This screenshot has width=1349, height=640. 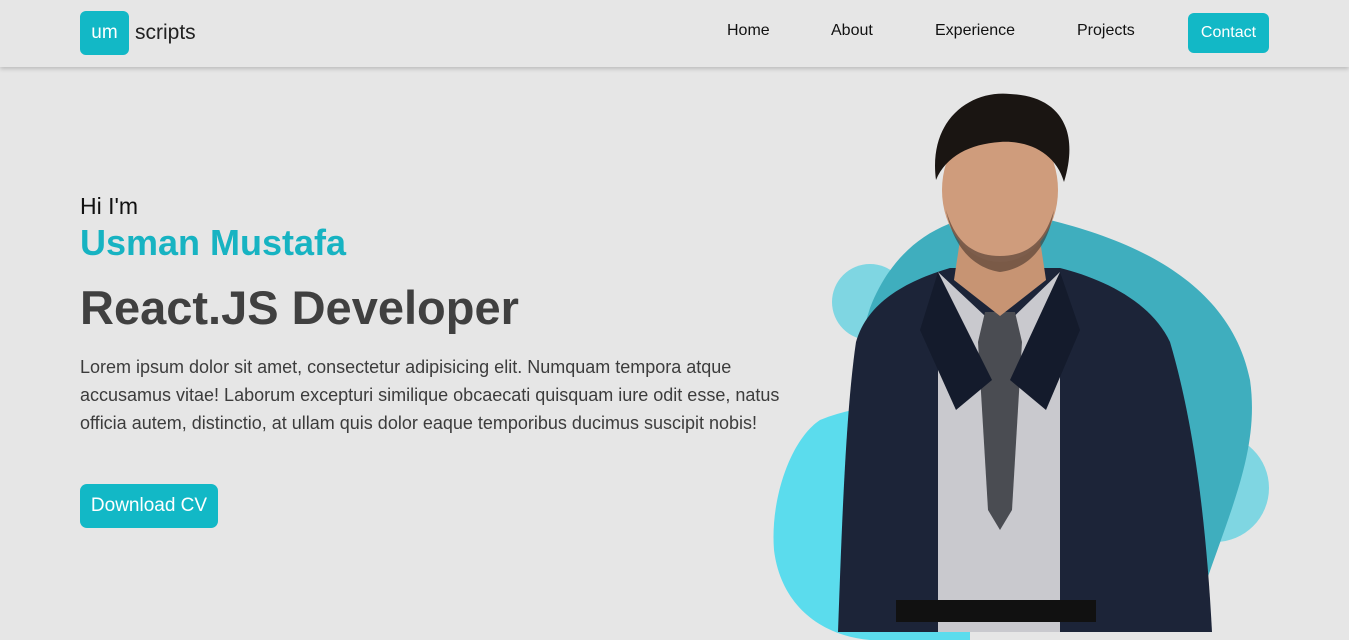 I want to click on nav-link-experience: Experience, so click(x=975, y=31).